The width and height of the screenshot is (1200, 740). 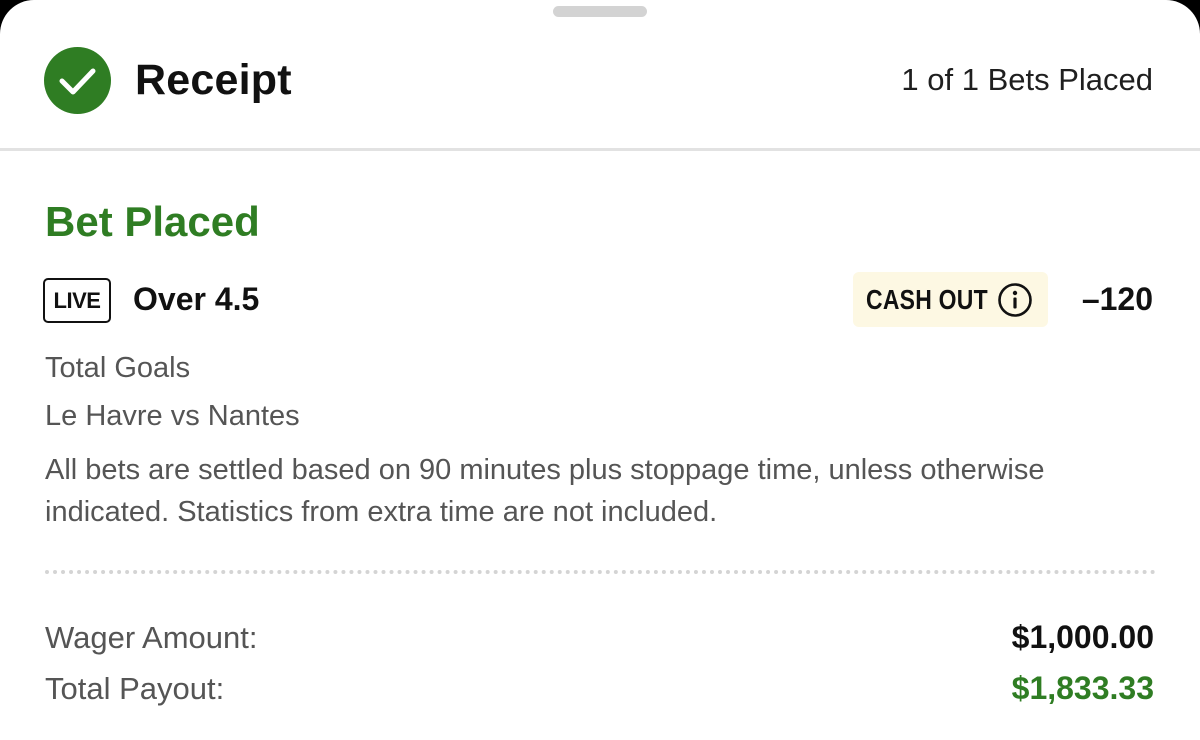 What do you see at coordinates (77, 80) in the screenshot?
I see `check-circle-icon` at bounding box center [77, 80].